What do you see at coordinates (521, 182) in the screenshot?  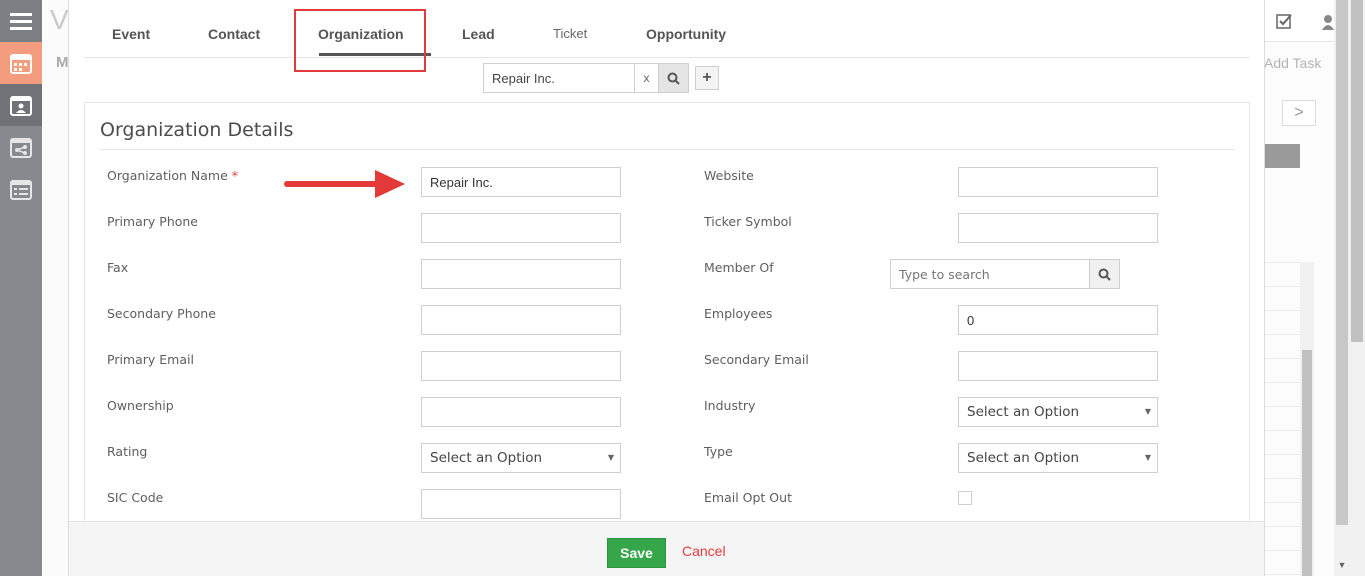 I see `organization-name-input` at bounding box center [521, 182].